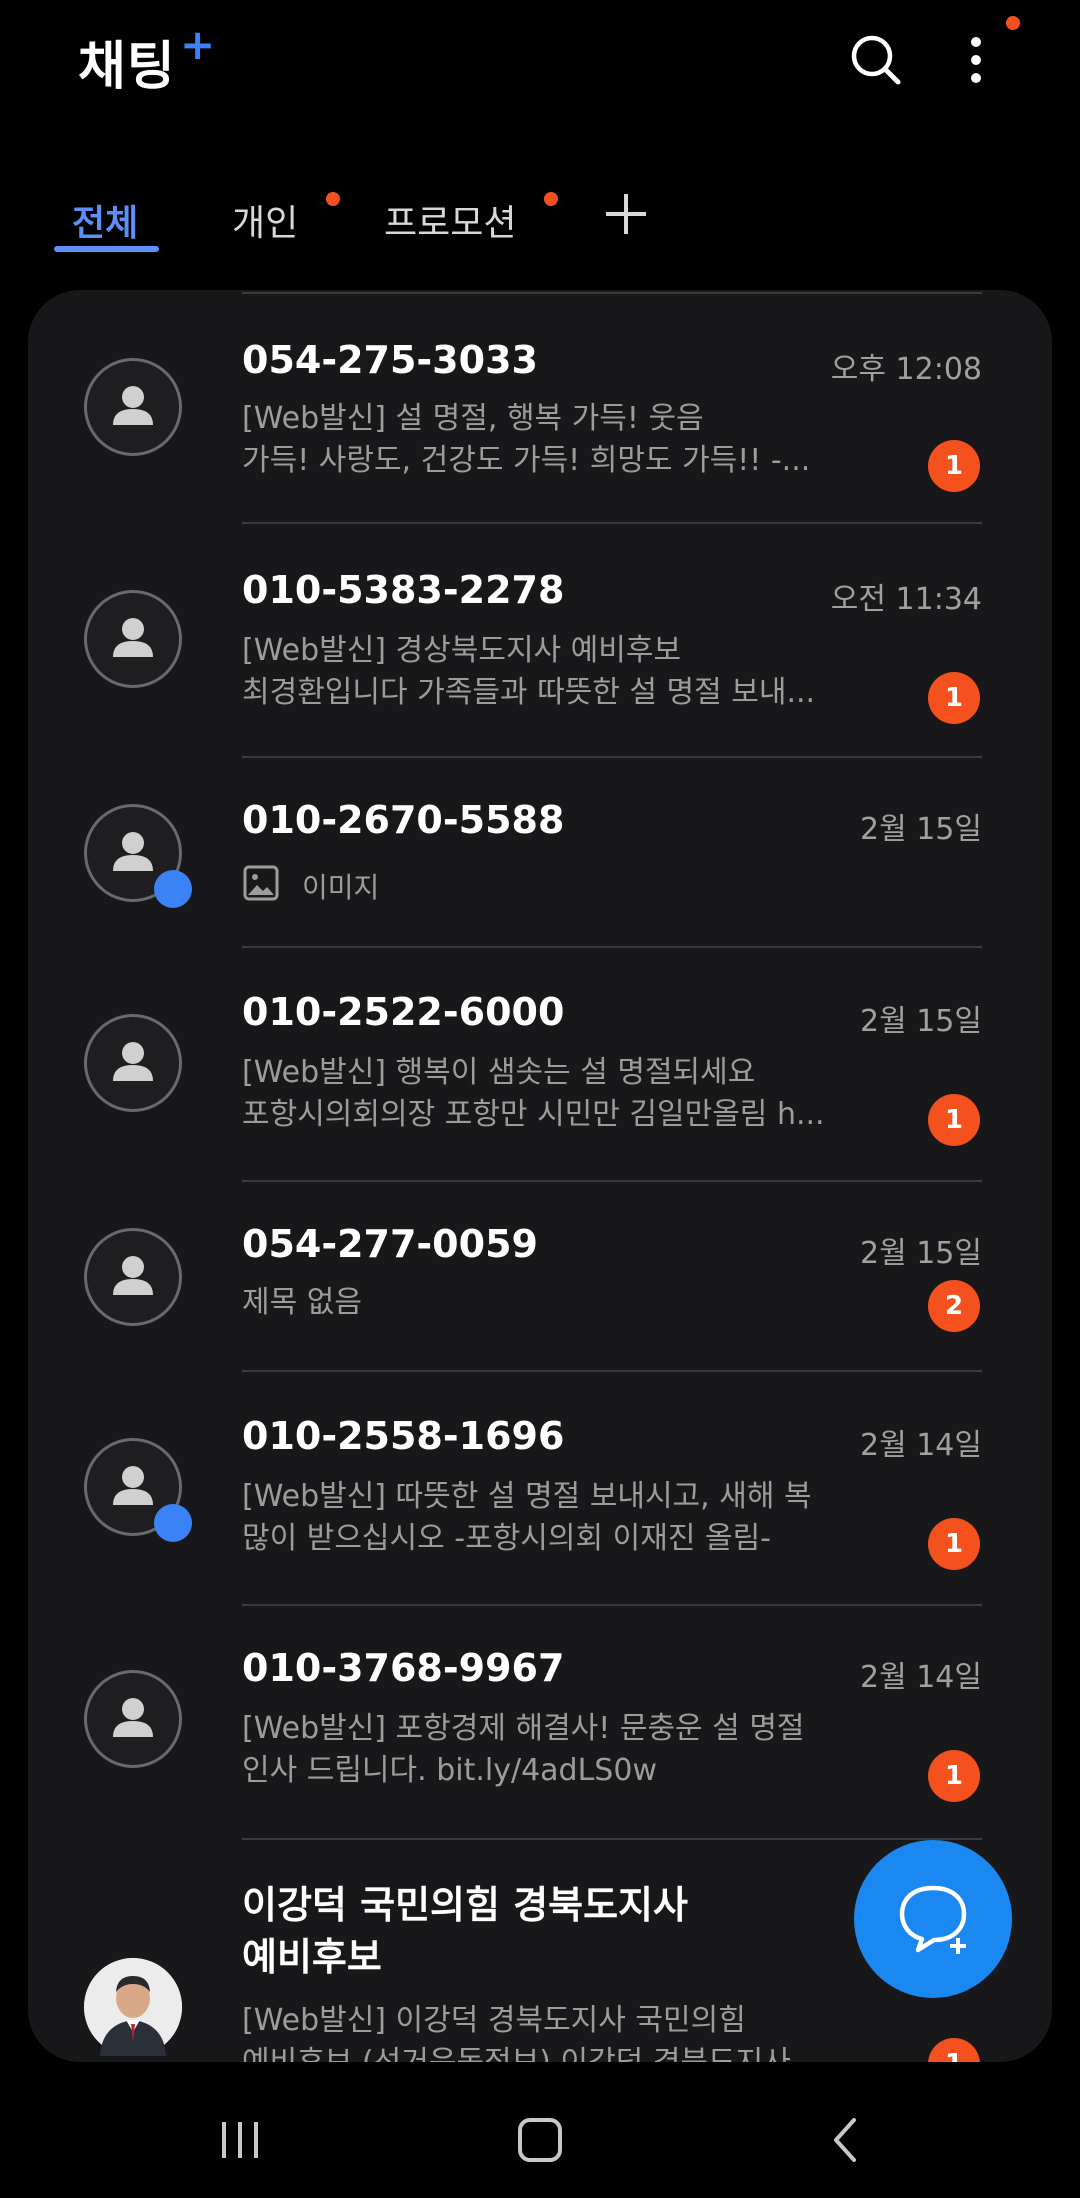 This screenshot has width=1080, height=2198. I want to click on more-options-button, so click(976, 62).